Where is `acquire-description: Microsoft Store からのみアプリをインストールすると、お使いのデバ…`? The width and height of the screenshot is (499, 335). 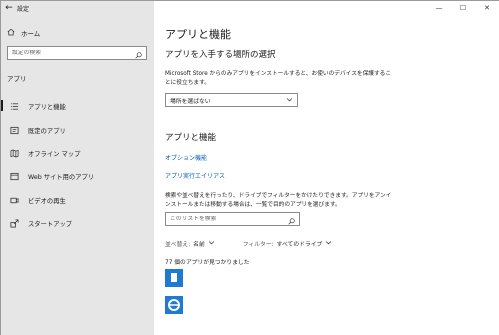
acquire-description: Microsoft Store からのみアプリをインストールすると、お使いのデバ… is located at coordinates (278, 78).